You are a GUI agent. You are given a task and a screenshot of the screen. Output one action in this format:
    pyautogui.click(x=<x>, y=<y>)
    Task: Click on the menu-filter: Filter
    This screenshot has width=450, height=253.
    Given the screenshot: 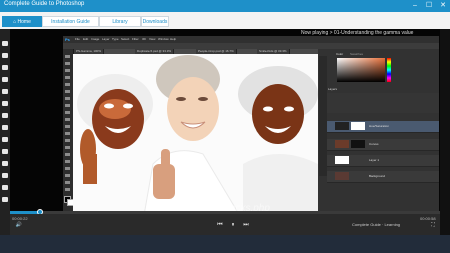 What is the action you would take?
    pyautogui.click(x=135, y=39)
    